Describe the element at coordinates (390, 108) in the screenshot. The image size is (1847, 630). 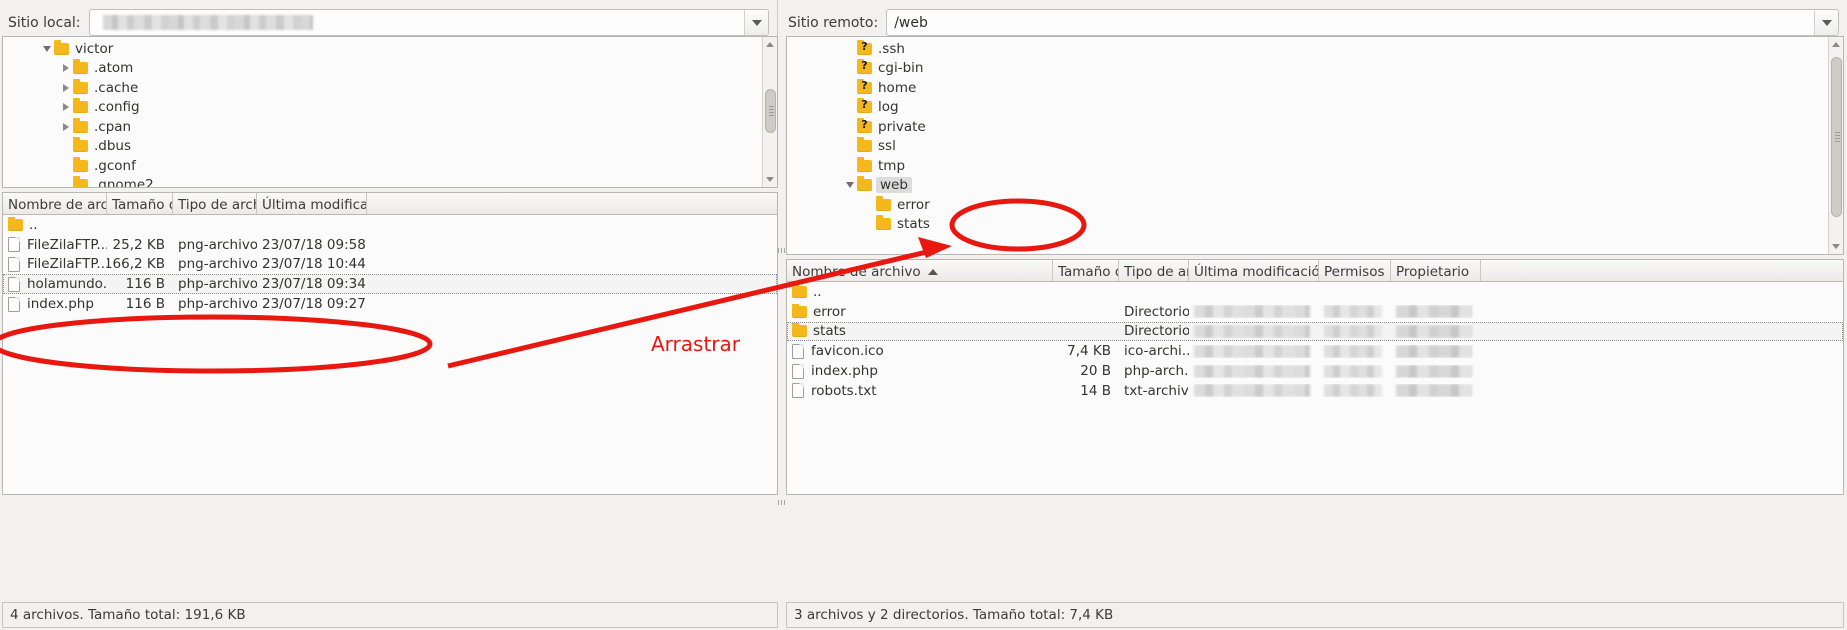
I see `local-tree-item: .config` at that location.